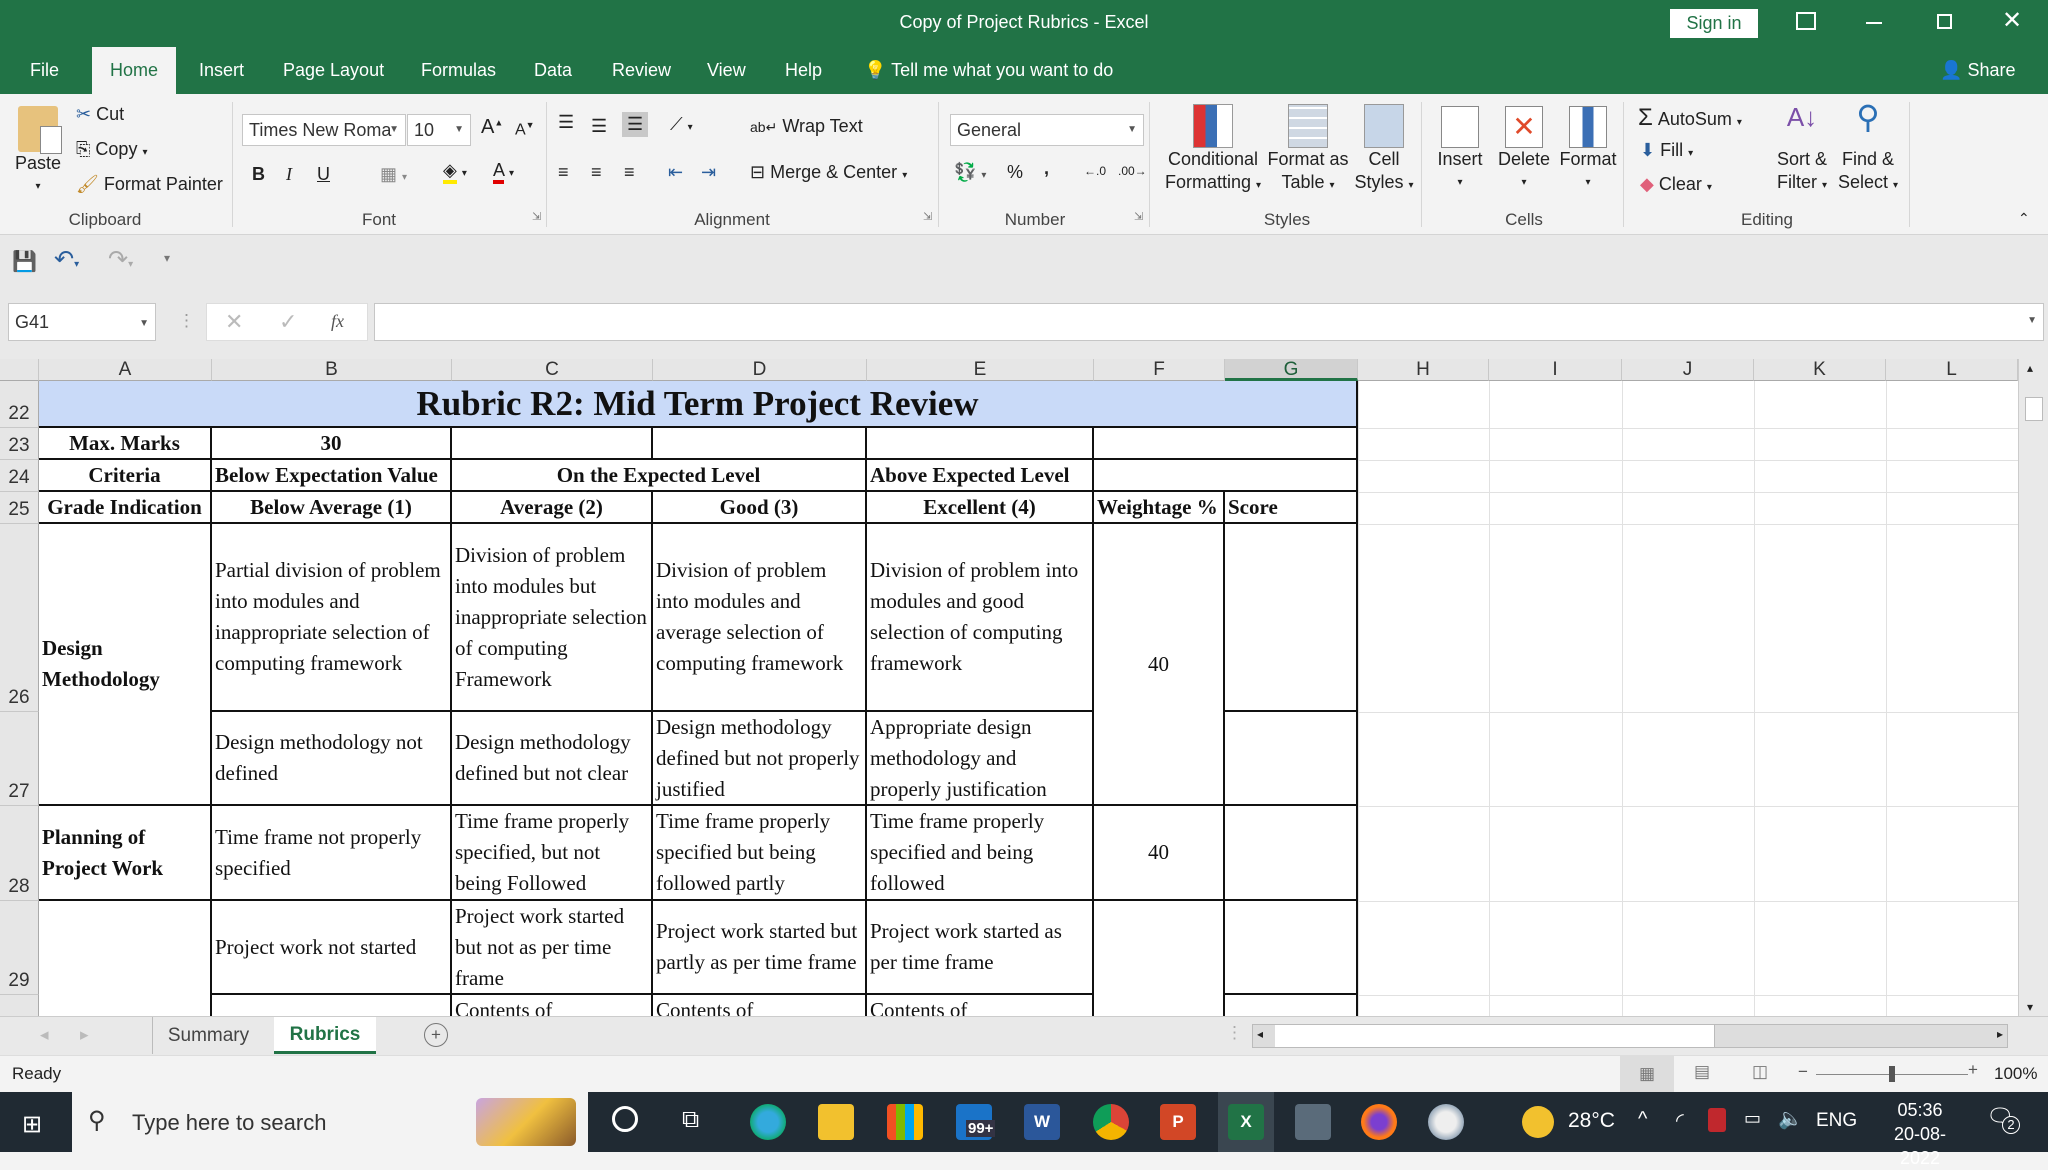 This screenshot has height=1170, width=2048. What do you see at coordinates (120, 259) in the screenshot?
I see `redo-icon: ↷▾` at bounding box center [120, 259].